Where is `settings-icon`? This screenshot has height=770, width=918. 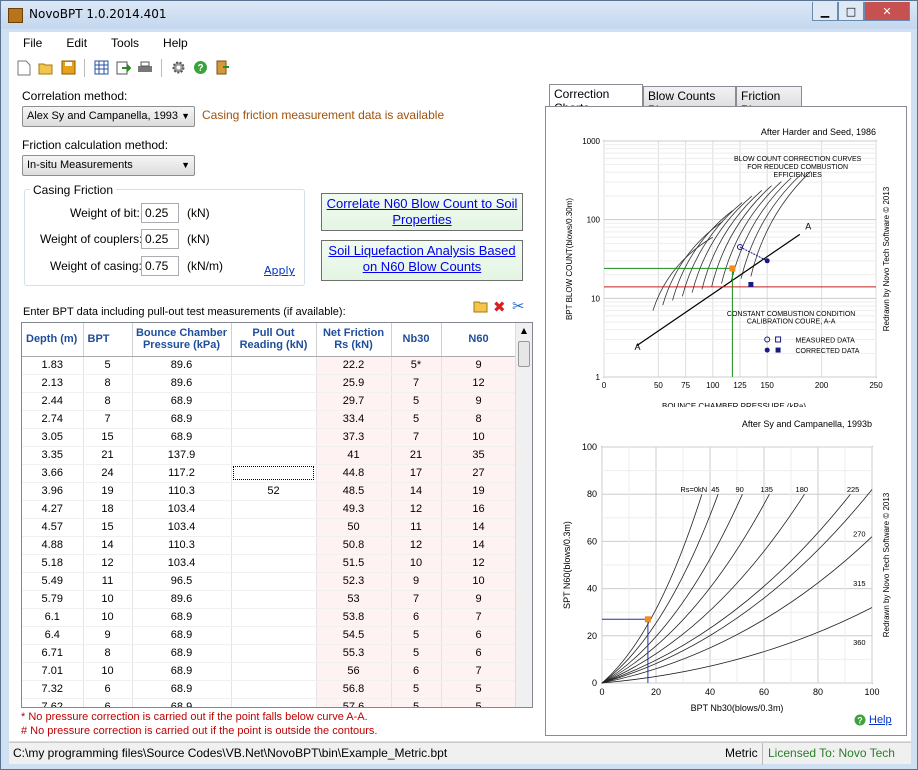 settings-icon is located at coordinates (178, 68).